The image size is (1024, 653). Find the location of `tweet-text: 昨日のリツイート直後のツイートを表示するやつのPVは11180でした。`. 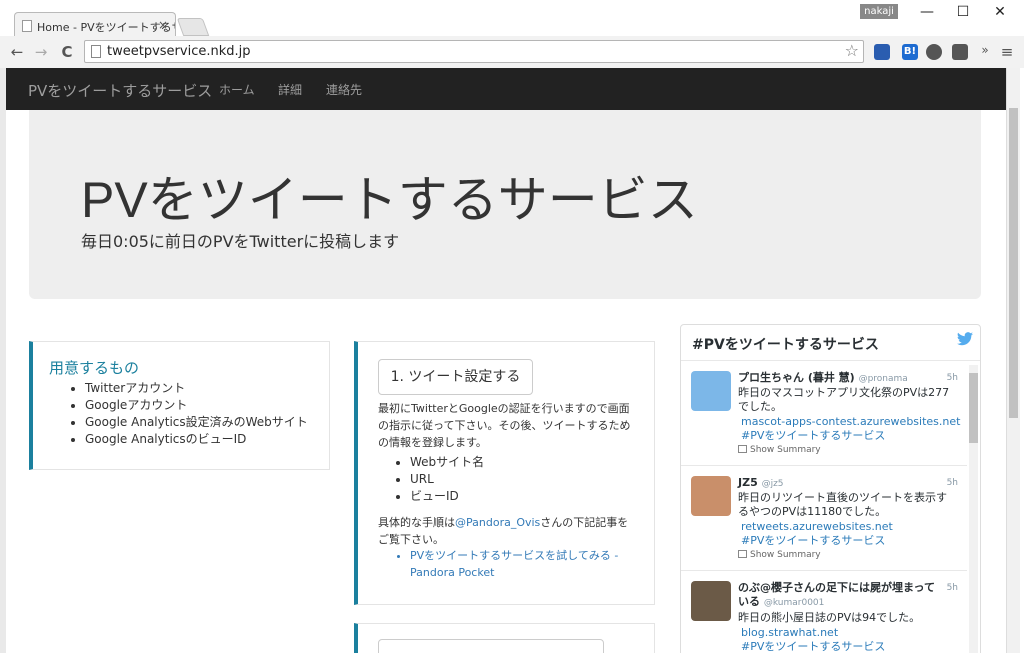

tweet-text: 昨日のリツイート直後のツイートを表示するやつのPVは11180でした。 is located at coordinates (842, 504).